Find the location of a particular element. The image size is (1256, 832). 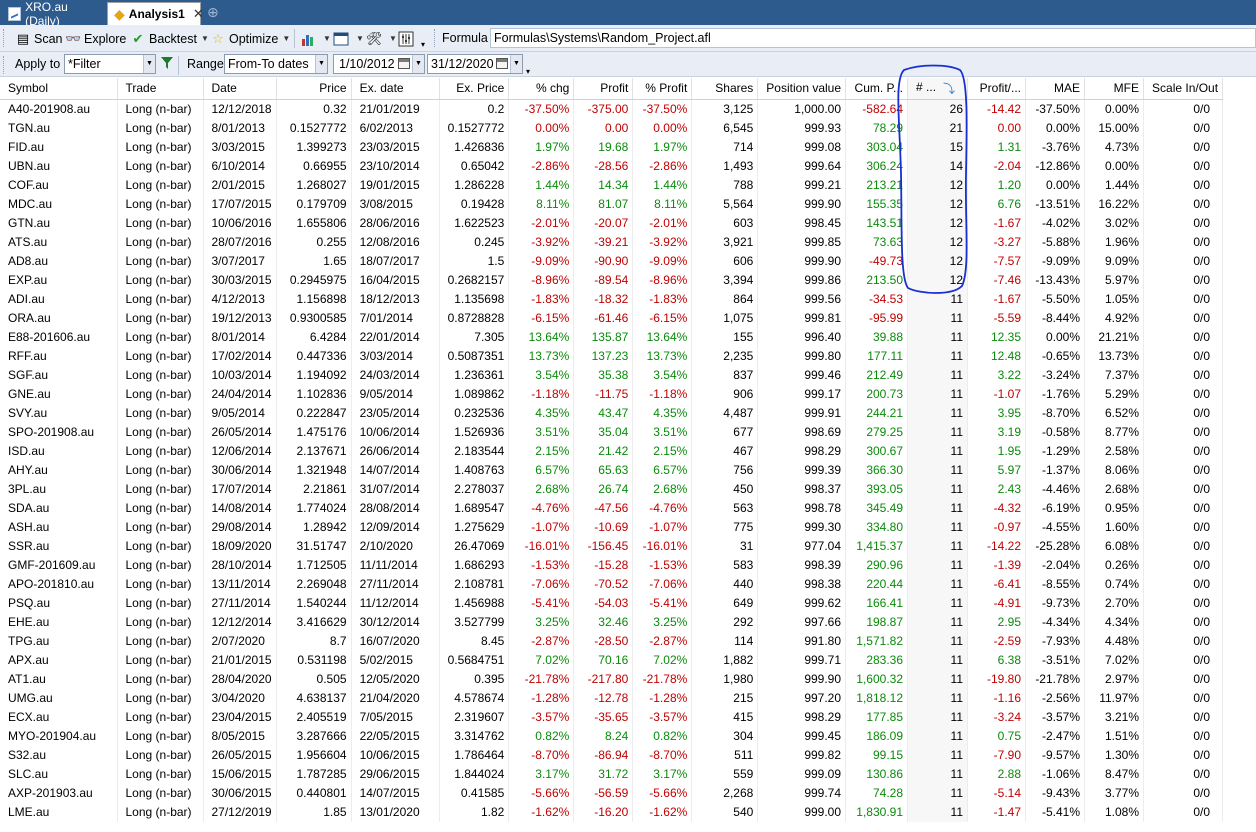

table-cell: 0.447336 is located at coordinates (314, 356).